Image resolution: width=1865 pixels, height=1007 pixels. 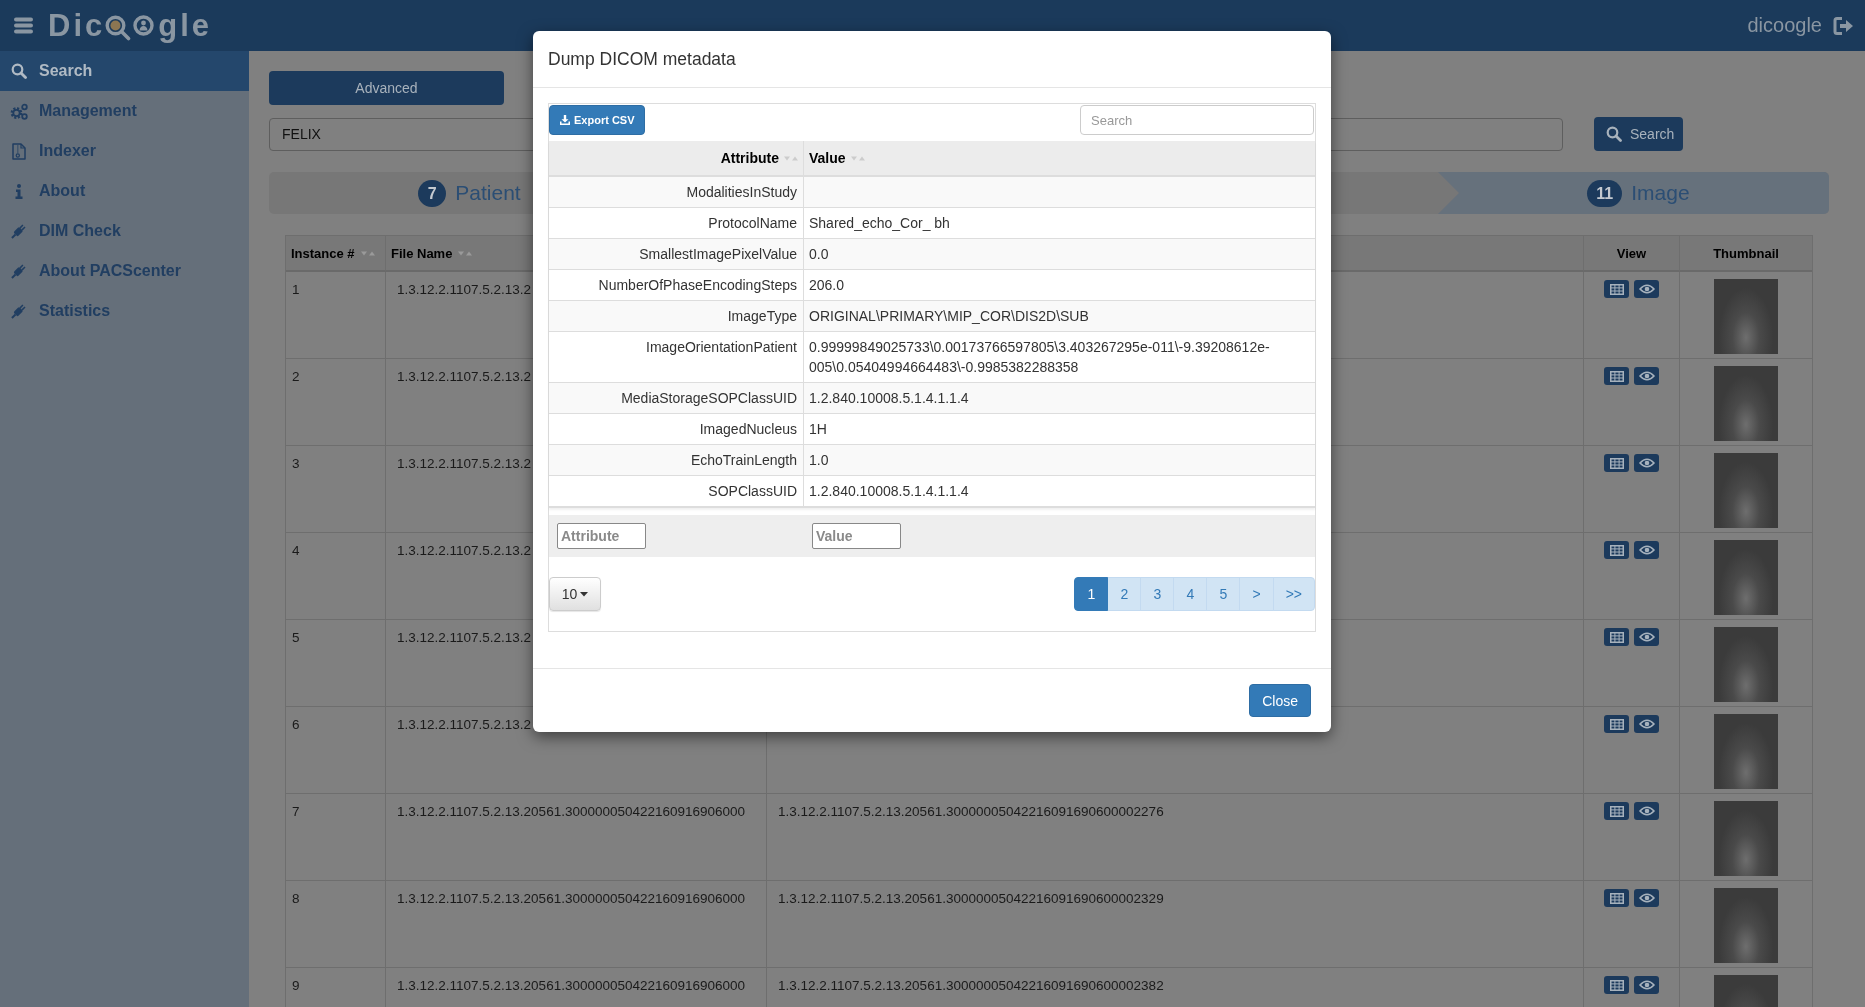 What do you see at coordinates (144, 25) in the screenshot?
I see `ring-figure-icon` at bounding box center [144, 25].